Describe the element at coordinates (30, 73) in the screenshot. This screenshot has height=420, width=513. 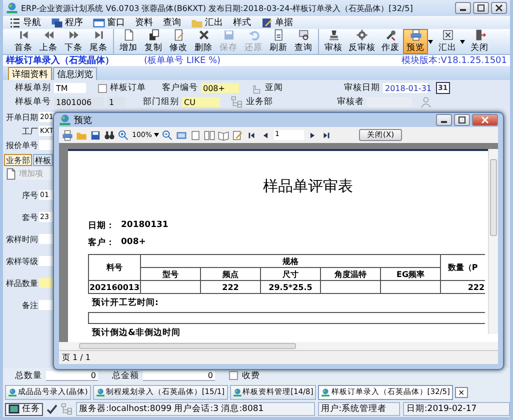
I see `tab: 详细资料` at that location.